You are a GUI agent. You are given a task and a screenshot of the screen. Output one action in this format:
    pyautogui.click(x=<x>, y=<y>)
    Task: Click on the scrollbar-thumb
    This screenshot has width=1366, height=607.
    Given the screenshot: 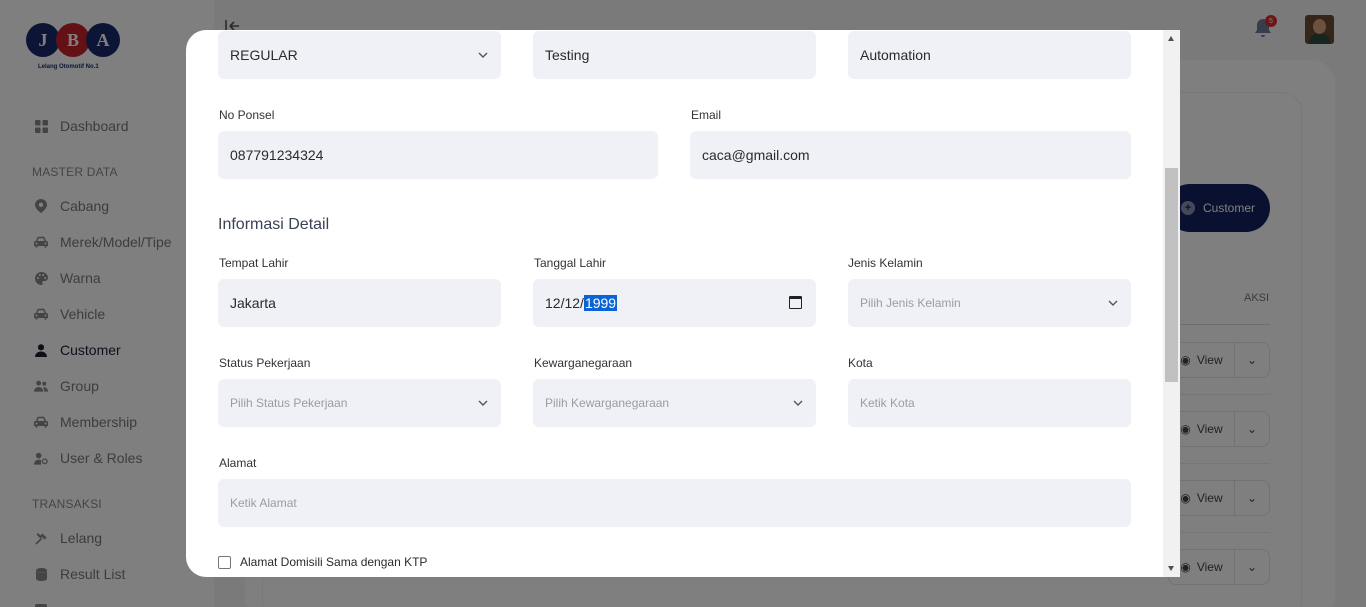 What is the action you would take?
    pyautogui.click(x=1171, y=275)
    